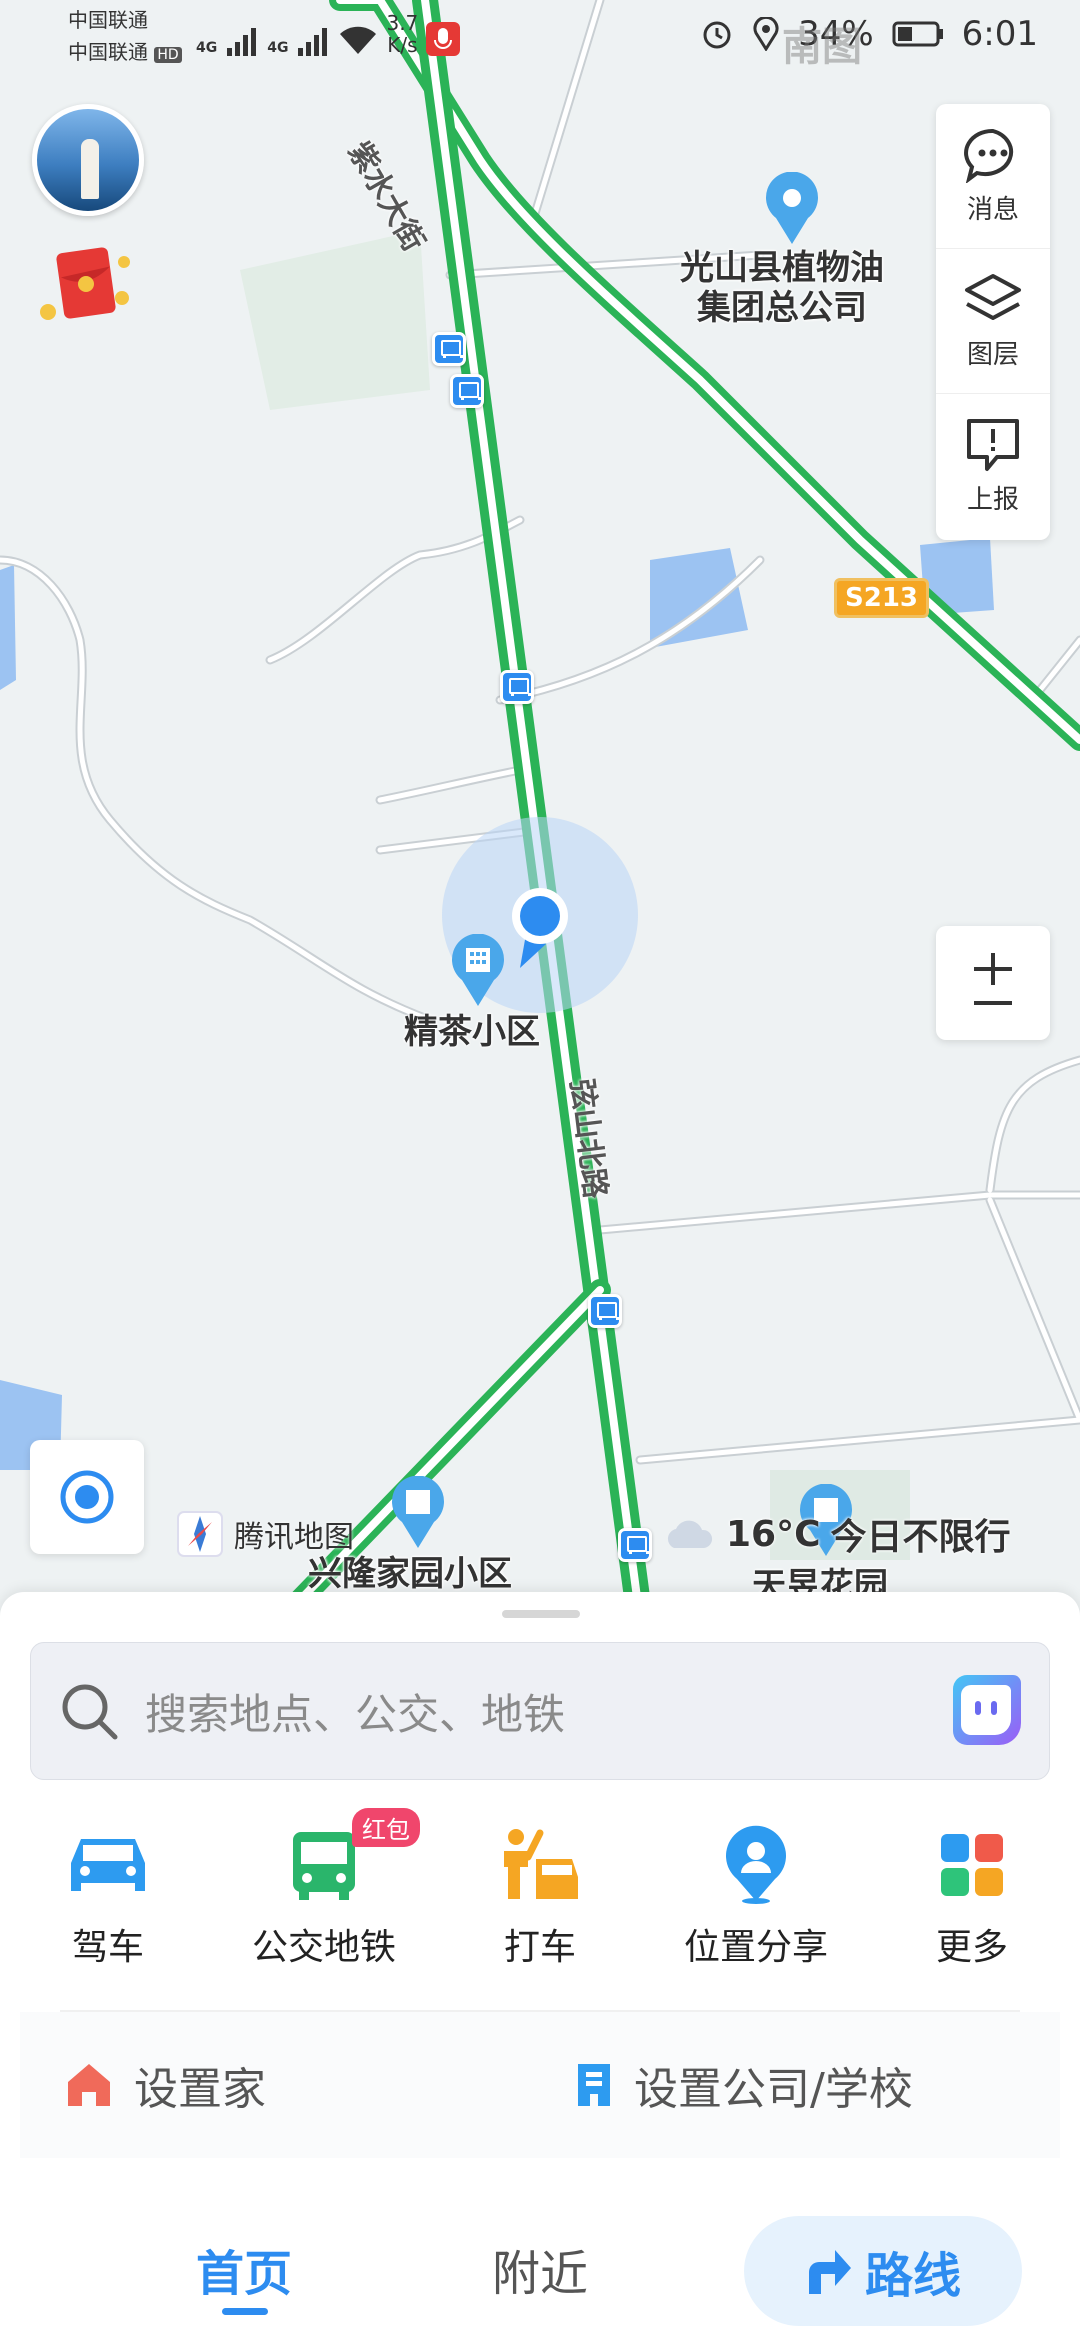 This screenshot has width=1080, height=2340. Describe the element at coordinates (920, 1537) in the screenshot. I see `weather-restriction: 今日不限行` at that location.